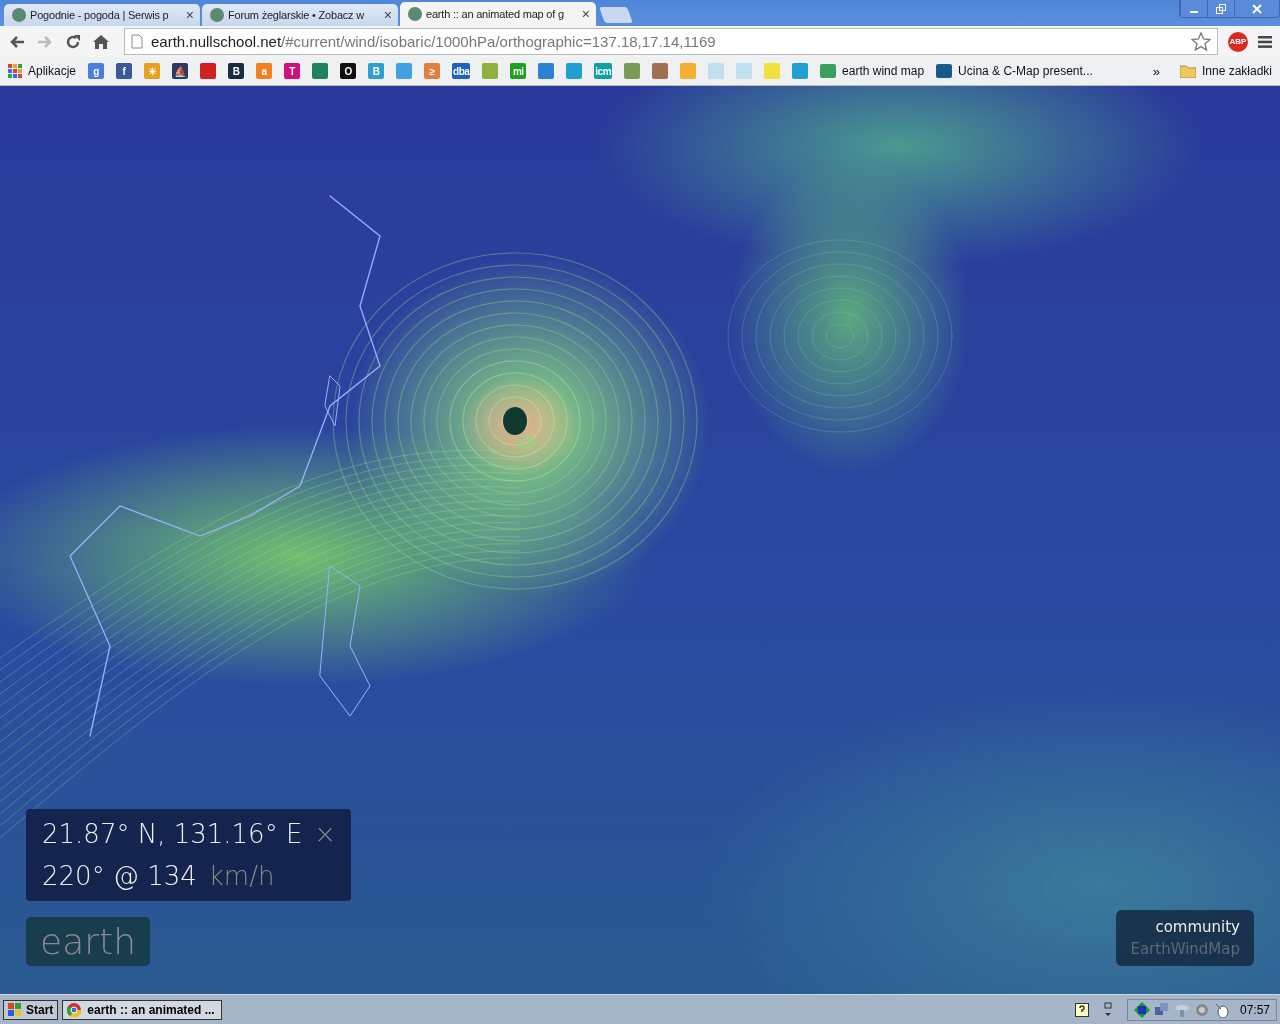  Describe the element at coordinates (616, 15) in the screenshot. I see `new-tab-button` at that location.